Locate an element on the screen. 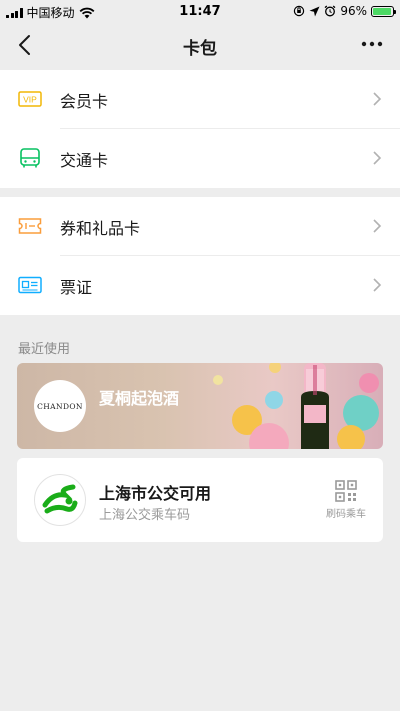 Image resolution: width=400 pixels, height=711 pixels. brand-logo-text: CHANDON is located at coordinates (60, 406).